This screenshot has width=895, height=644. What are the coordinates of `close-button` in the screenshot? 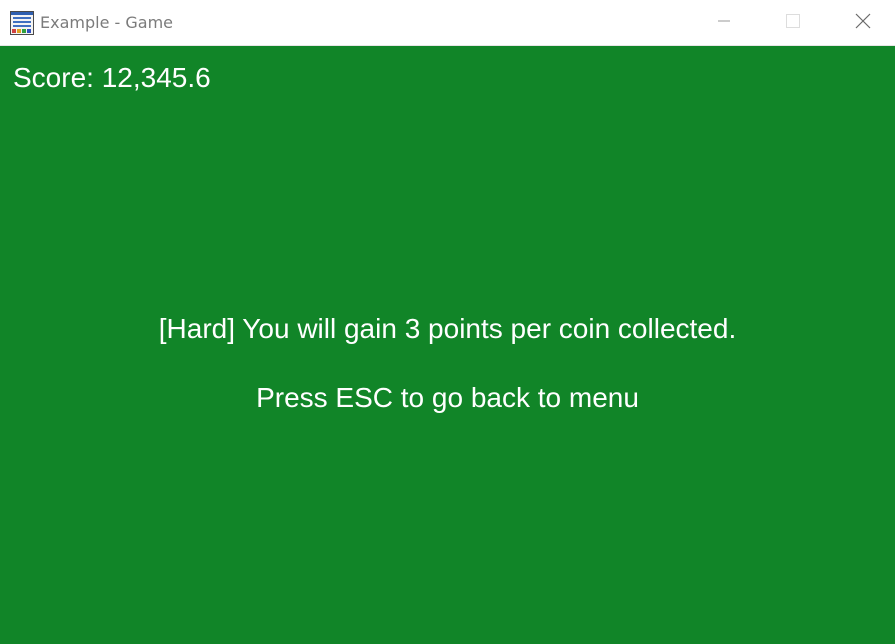 It's located at (863, 23).